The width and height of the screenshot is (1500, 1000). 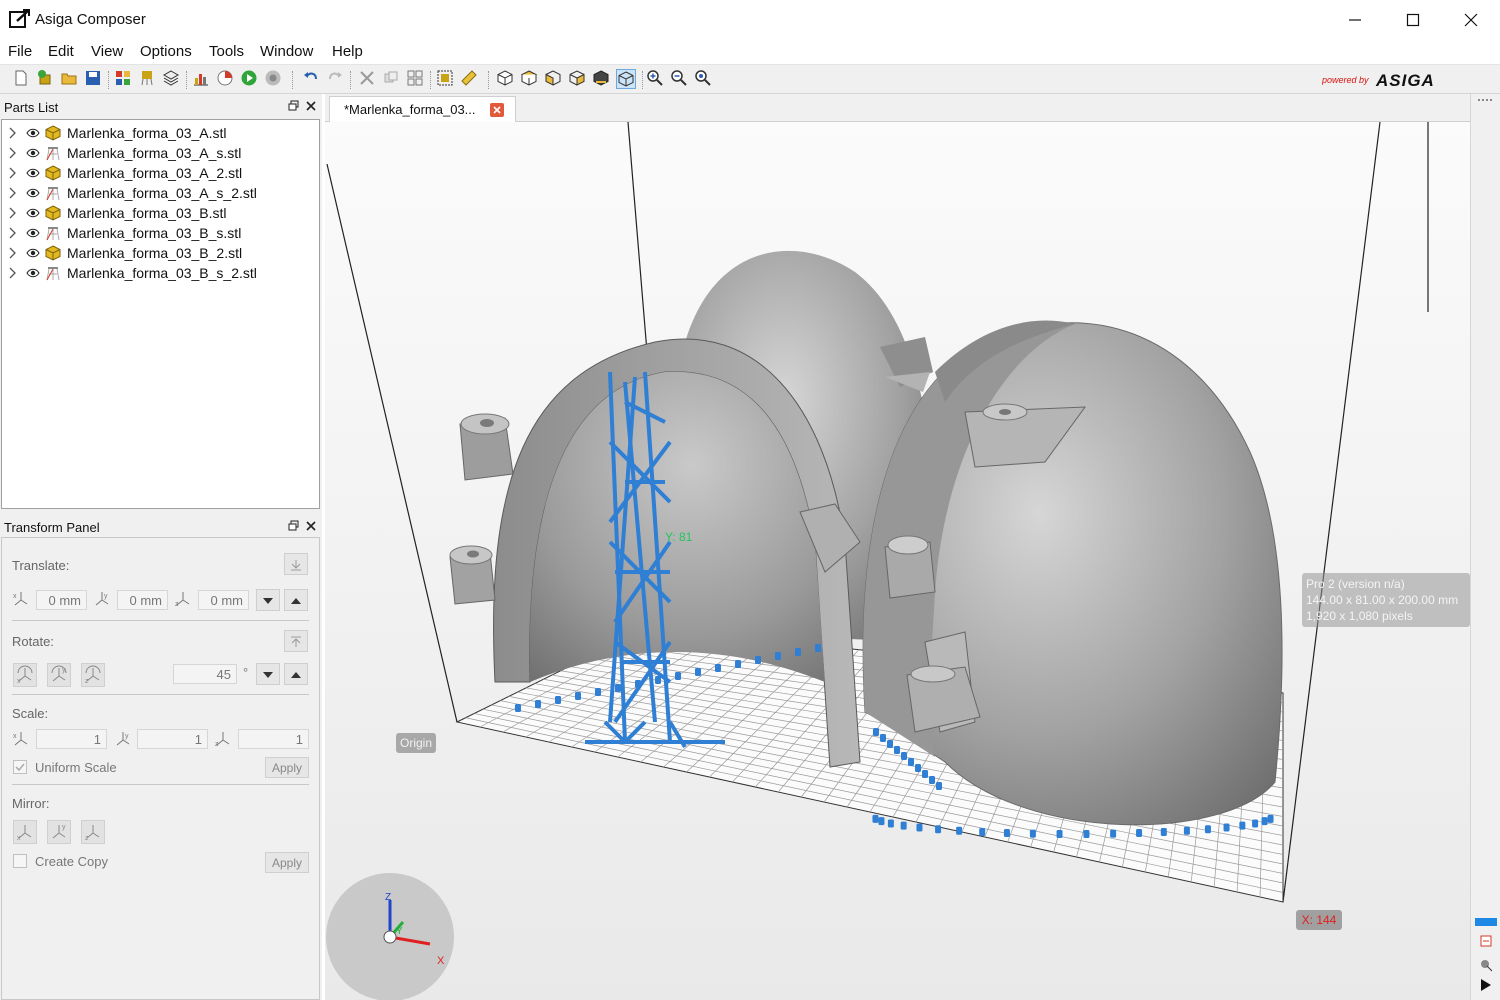 What do you see at coordinates (287, 862) in the screenshot?
I see `mirror-apply-button: Apply` at bounding box center [287, 862].